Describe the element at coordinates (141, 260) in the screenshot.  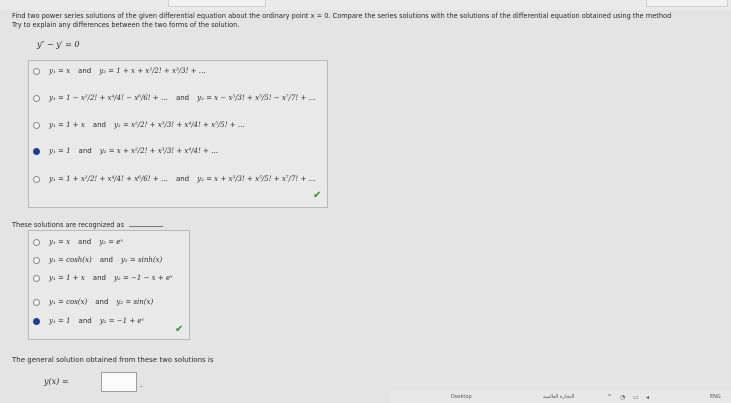
I see `option-y2: y₂ = sinh(x)` at that location.